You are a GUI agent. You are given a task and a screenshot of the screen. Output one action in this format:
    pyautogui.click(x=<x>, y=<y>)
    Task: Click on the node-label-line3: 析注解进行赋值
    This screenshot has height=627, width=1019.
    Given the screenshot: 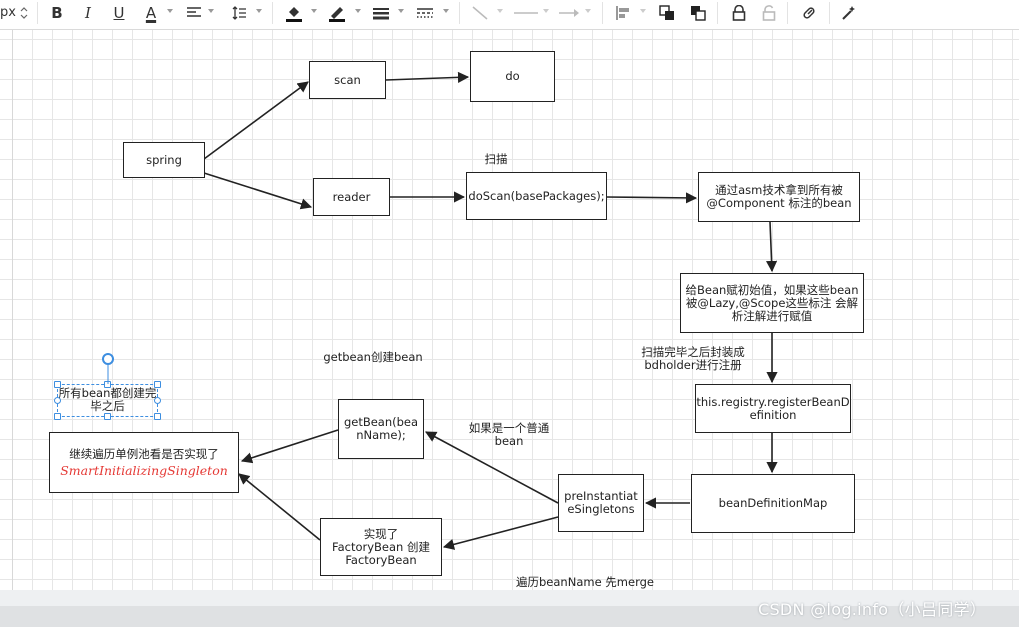 What is the action you would take?
    pyautogui.click(x=772, y=315)
    